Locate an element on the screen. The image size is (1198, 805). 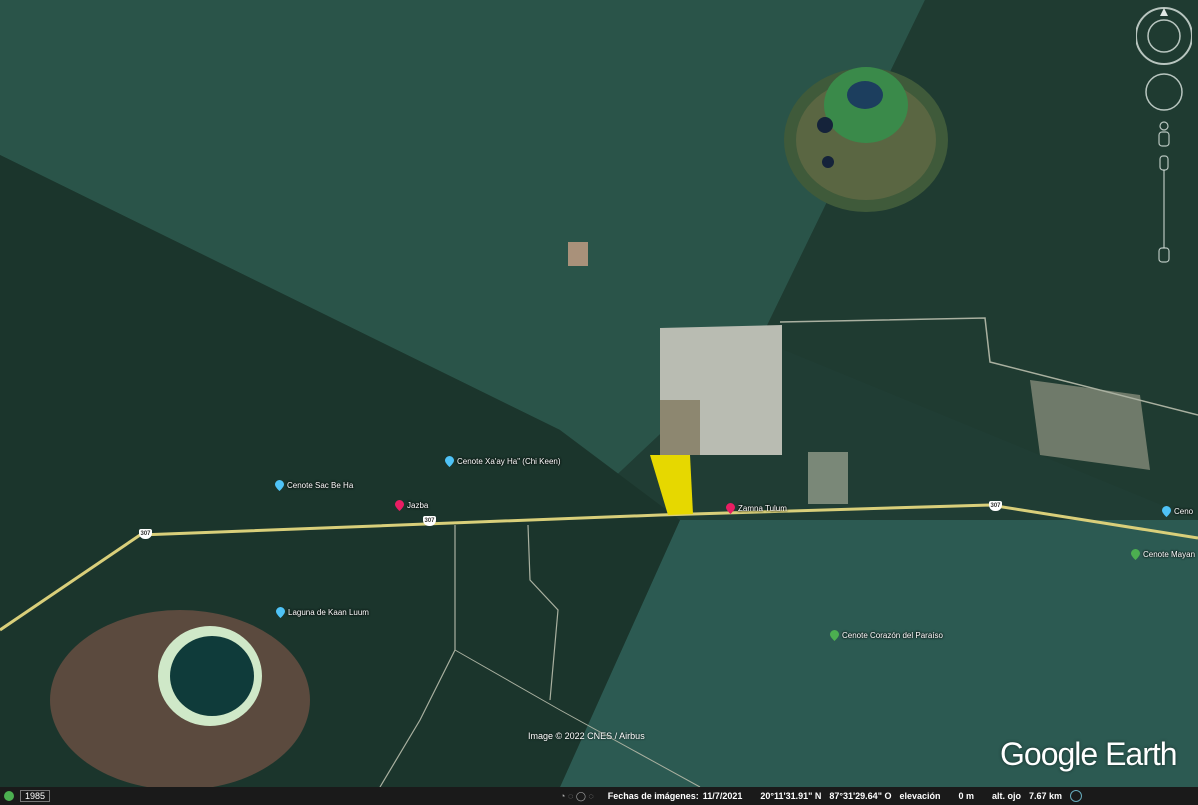
longitude: 87°31'29.64" O is located at coordinates (860, 796).